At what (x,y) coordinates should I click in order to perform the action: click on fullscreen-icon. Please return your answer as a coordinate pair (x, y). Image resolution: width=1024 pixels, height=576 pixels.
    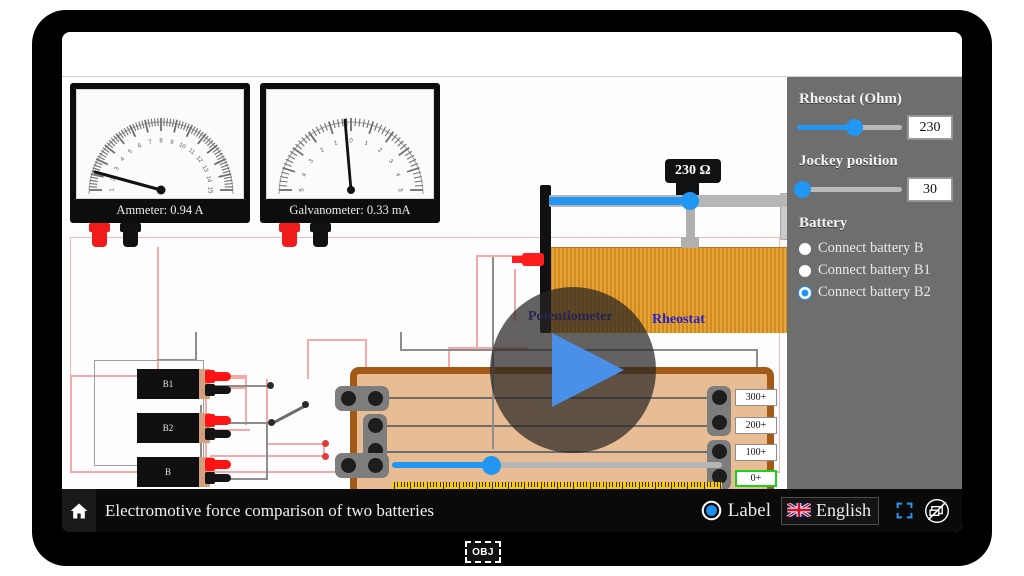
    Looking at the image, I should click on (904, 510).